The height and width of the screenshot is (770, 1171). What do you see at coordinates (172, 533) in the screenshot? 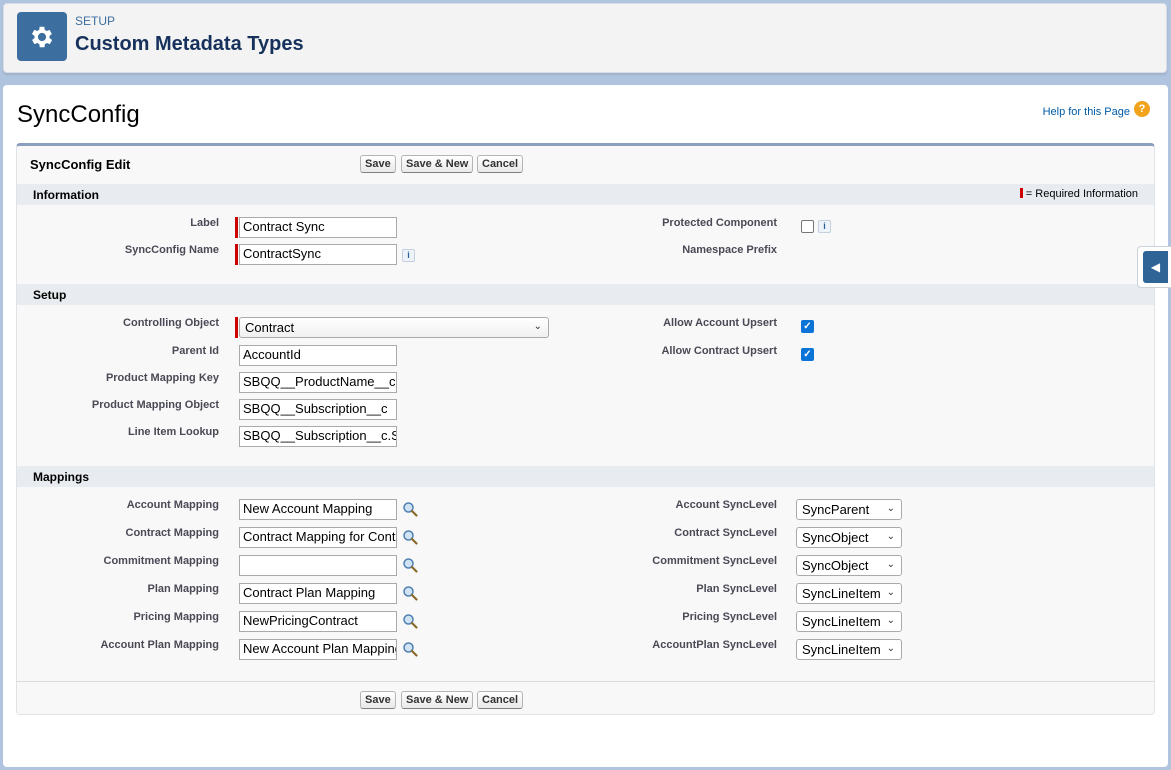
I see `mapping-label: Contract Mapping` at bounding box center [172, 533].